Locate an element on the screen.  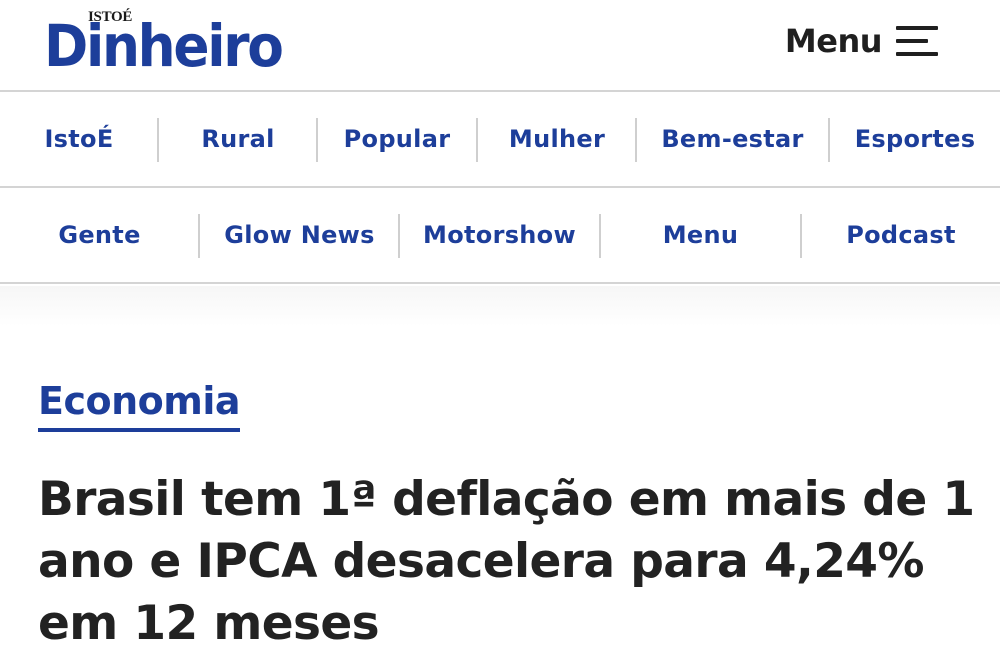
nav-item-glow-news: Glow News is located at coordinates (299, 235).